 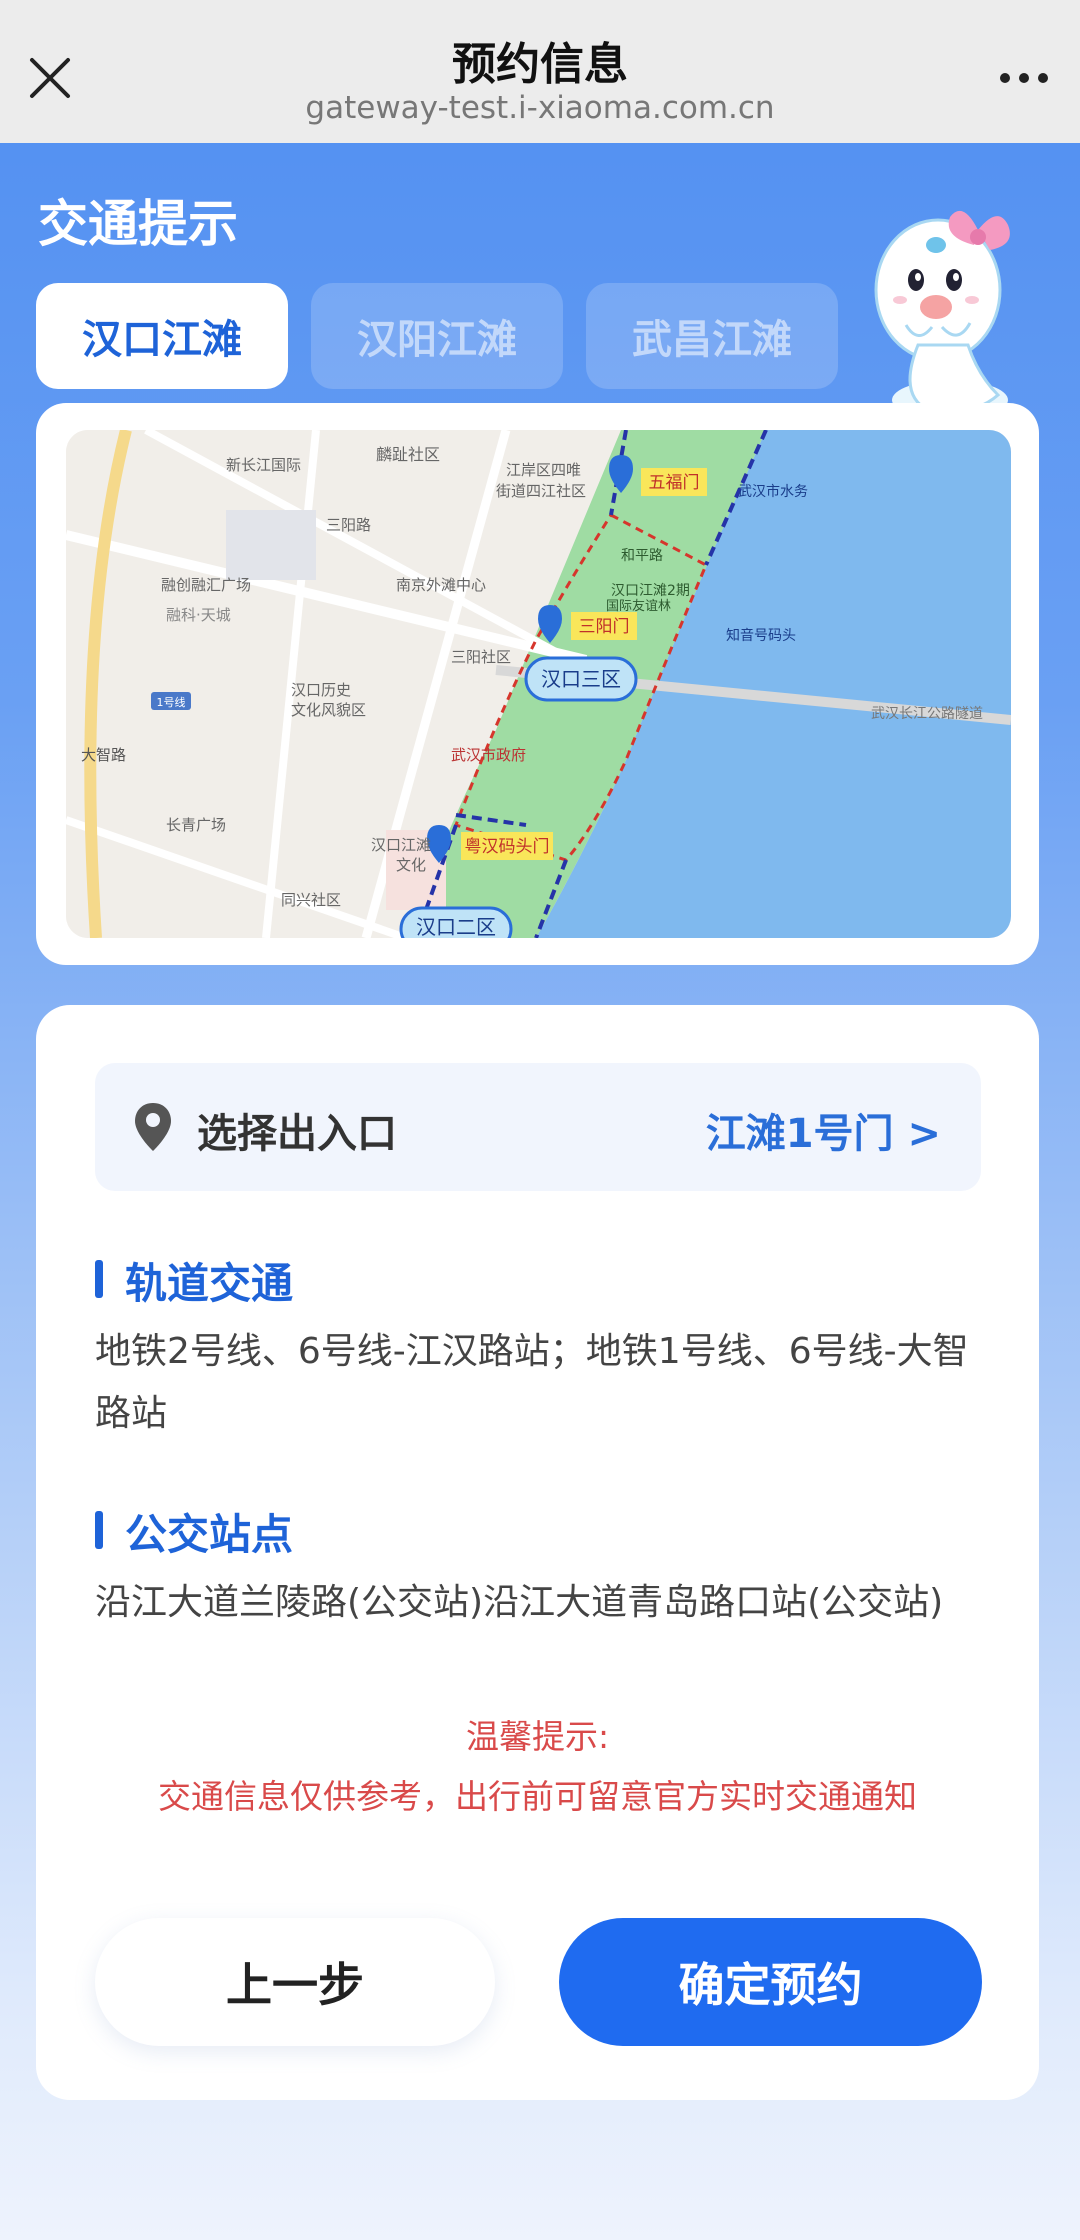 I want to click on map-station-label: 1号线, so click(x=171, y=702).